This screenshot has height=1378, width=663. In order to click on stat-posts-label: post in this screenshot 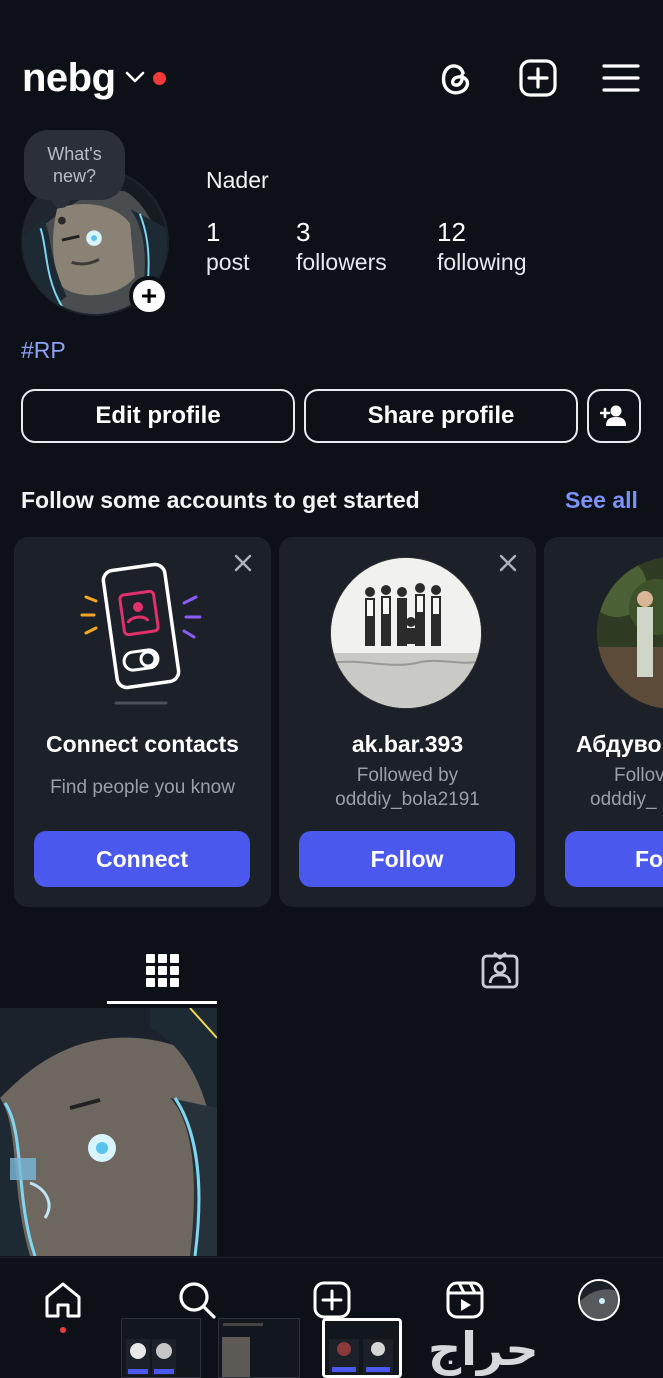, I will do `click(227, 262)`.